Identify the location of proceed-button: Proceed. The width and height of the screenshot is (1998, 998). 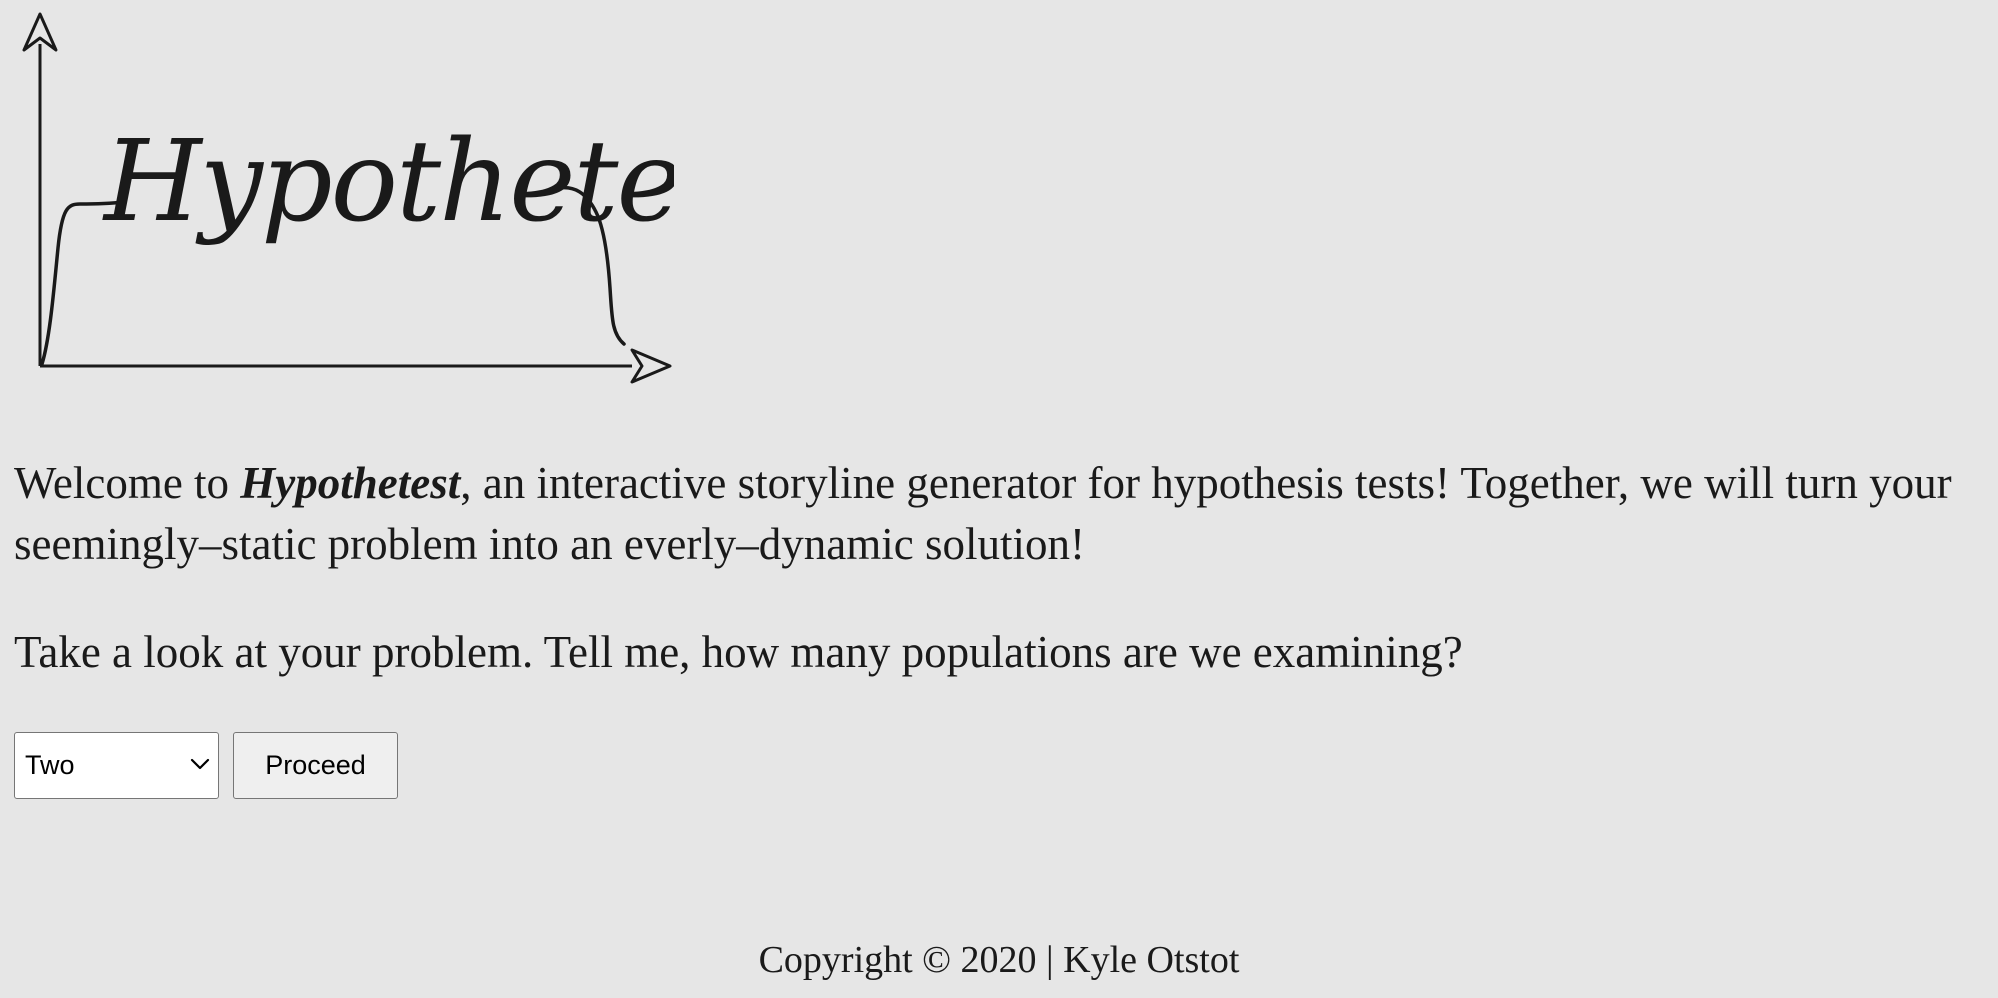
(315, 765).